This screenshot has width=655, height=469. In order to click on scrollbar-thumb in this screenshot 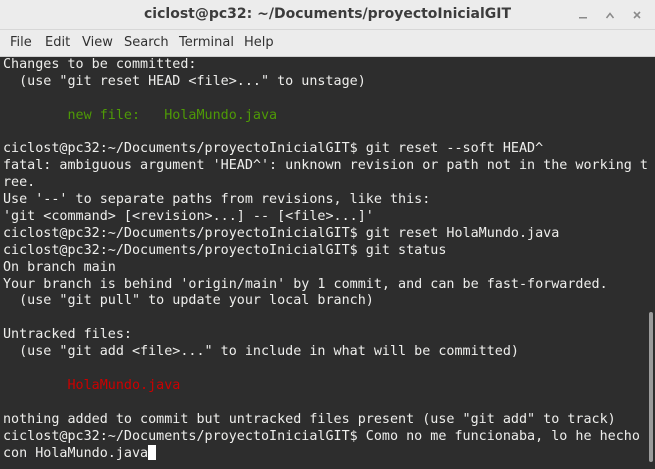, I will do `click(651, 387)`.